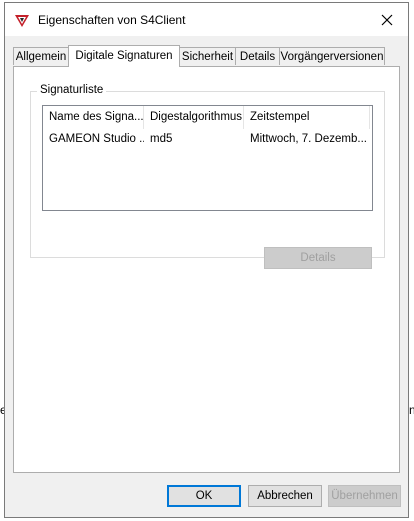 The image size is (414, 521). I want to click on tab-details: Details, so click(257, 56).